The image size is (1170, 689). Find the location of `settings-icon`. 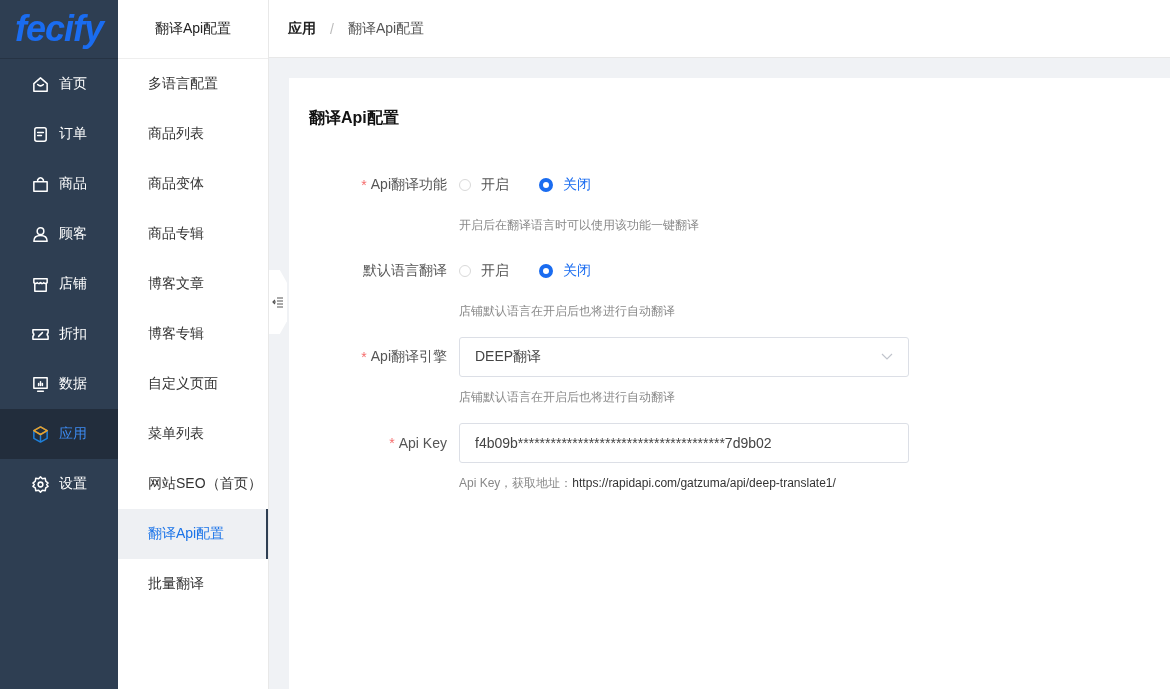

settings-icon is located at coordinates (40, 484).